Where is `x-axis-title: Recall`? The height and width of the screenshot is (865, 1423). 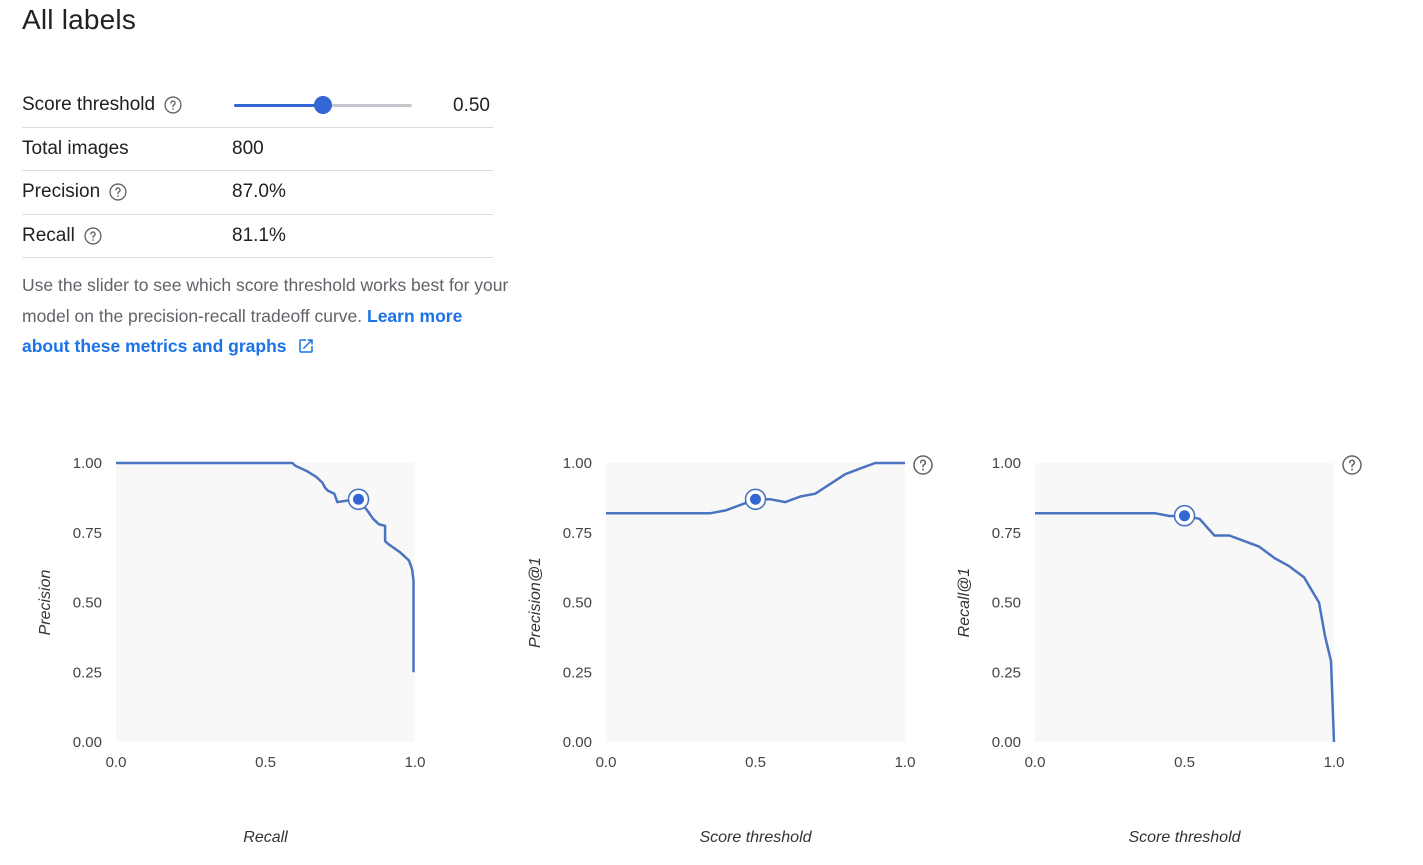
x-axis-title: Recall is located at coordinates (265, 837).